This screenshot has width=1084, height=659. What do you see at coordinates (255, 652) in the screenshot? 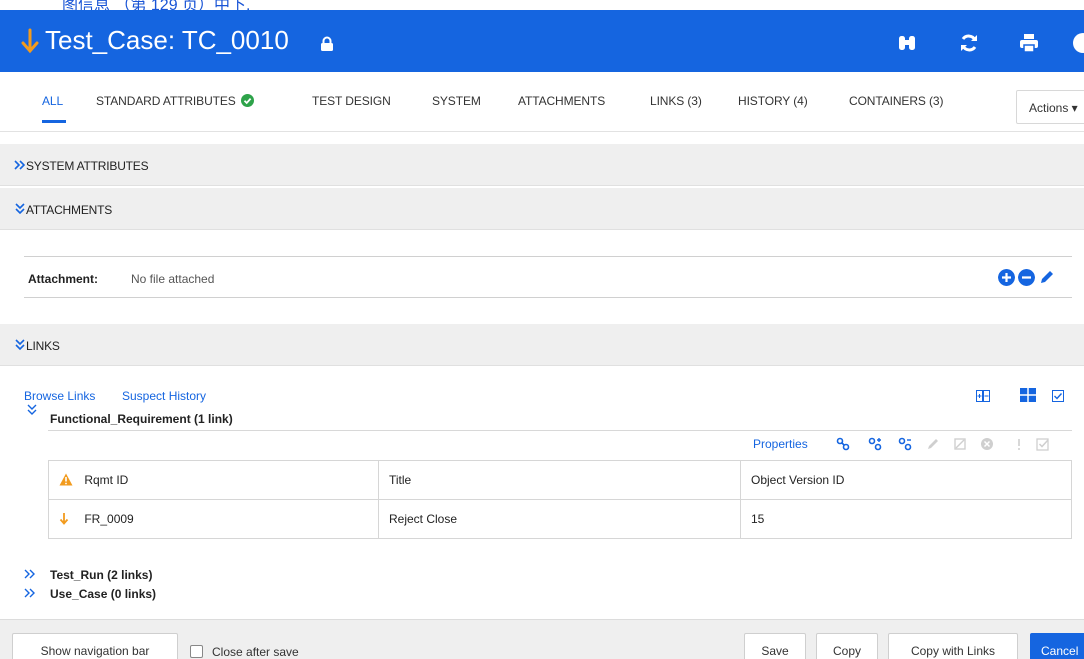
I see `close-after-save-label: Close after save` at bounding box center [255, 652].